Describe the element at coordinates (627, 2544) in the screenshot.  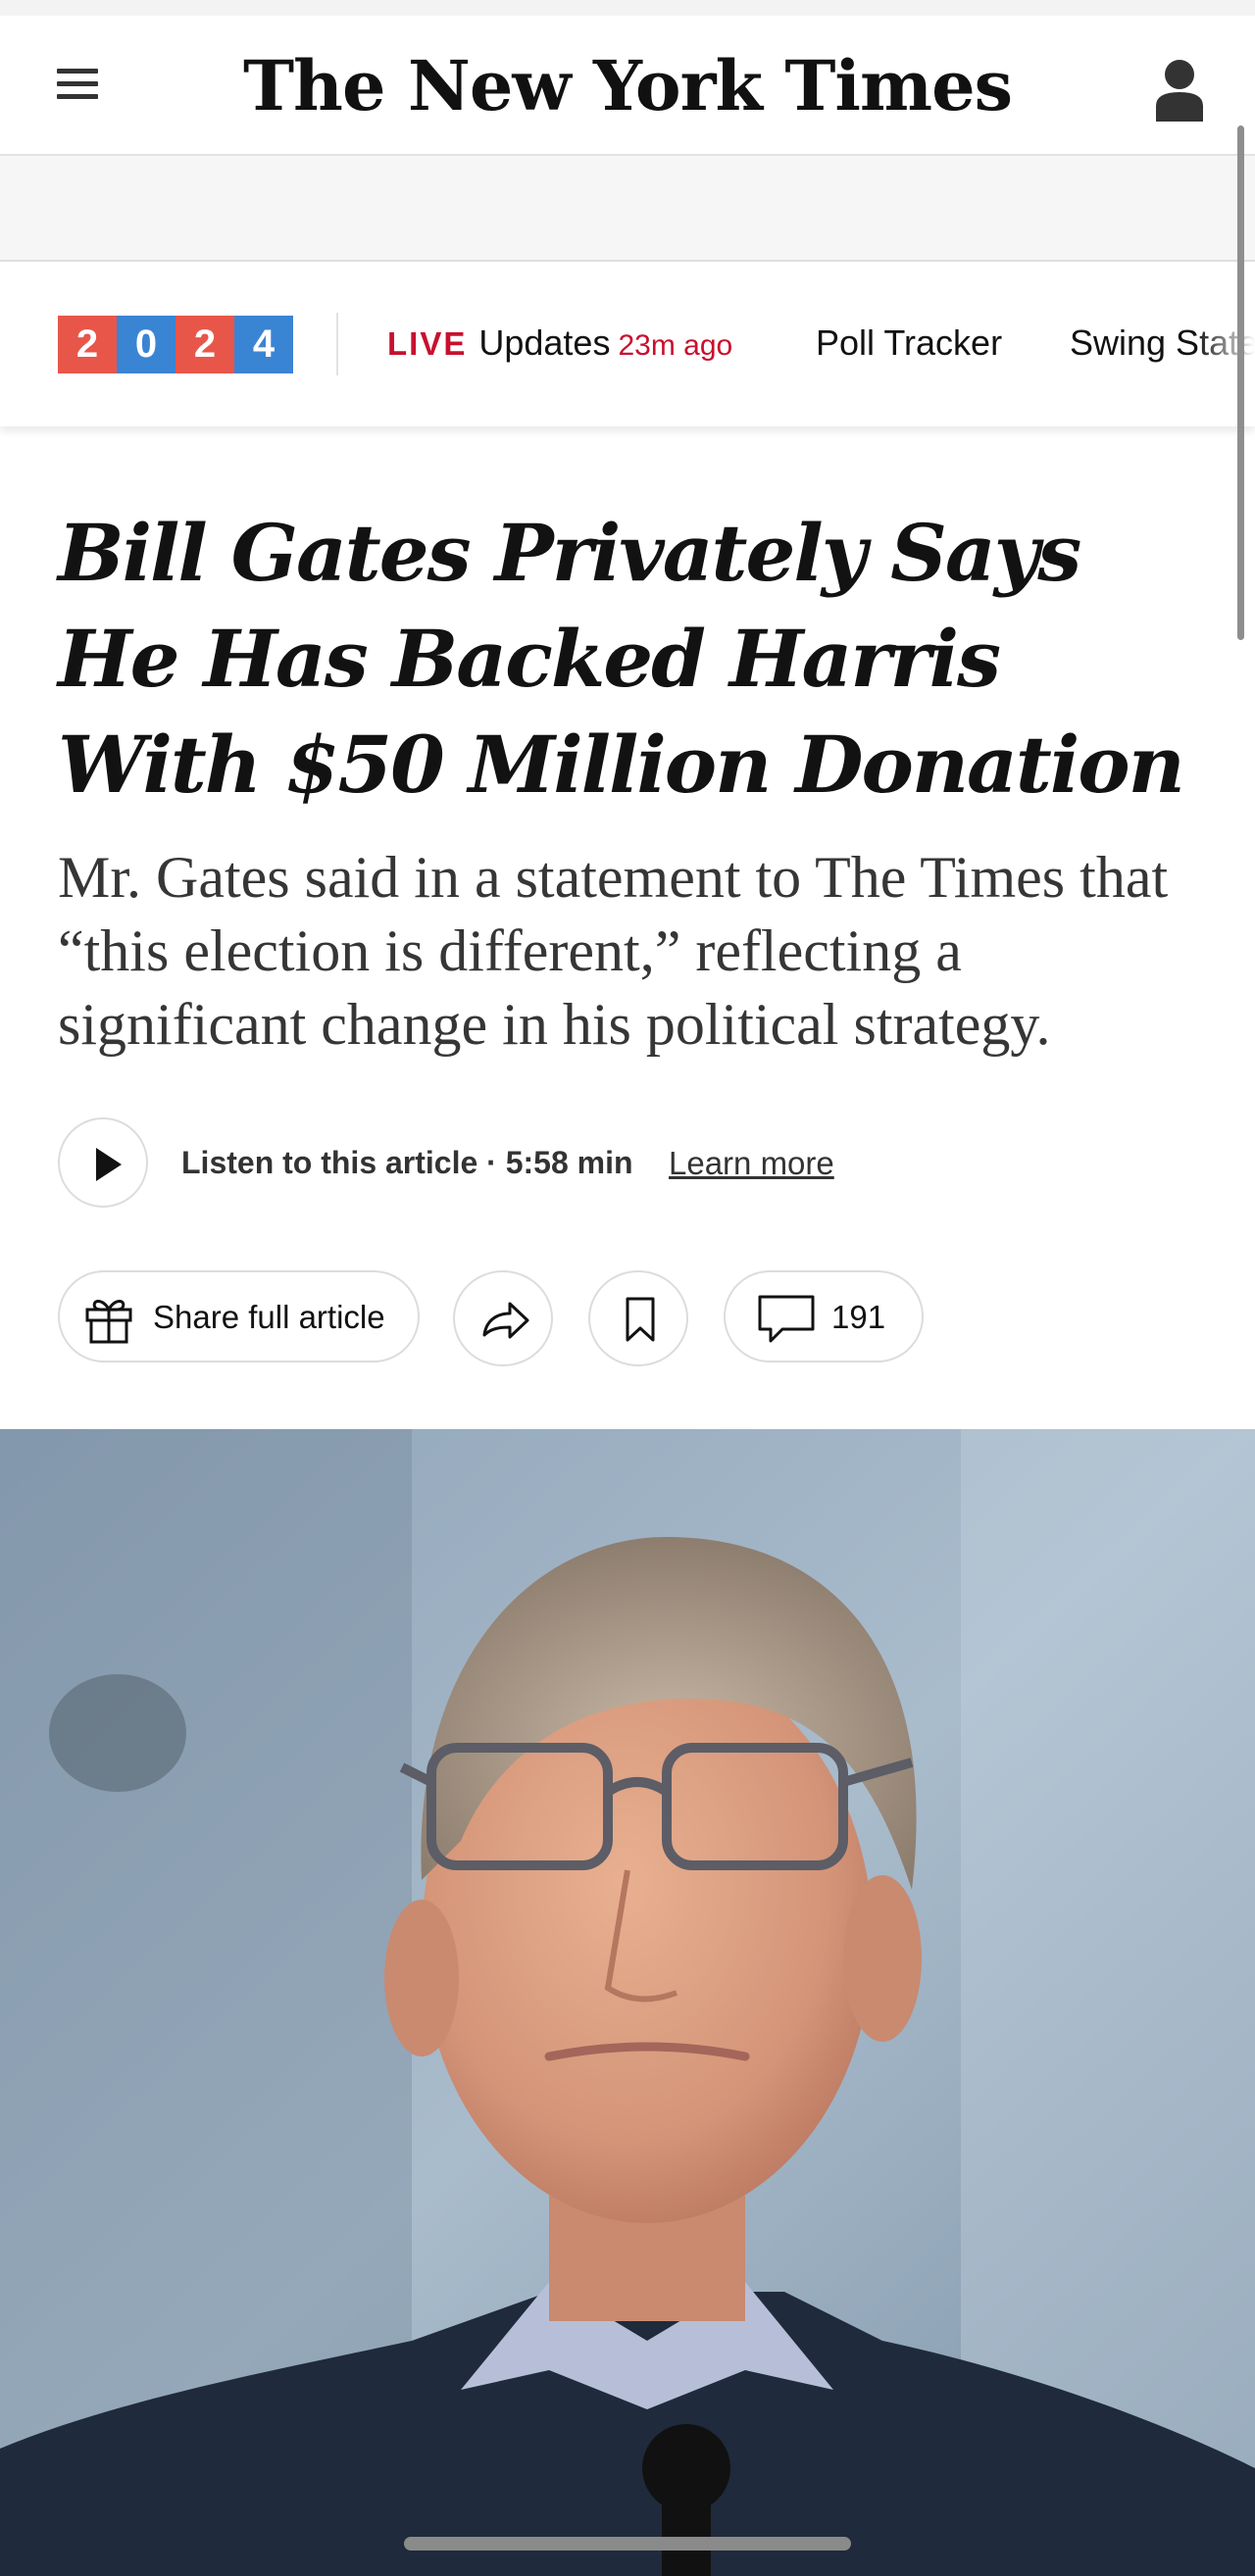
I see `home-indicator` at that location.